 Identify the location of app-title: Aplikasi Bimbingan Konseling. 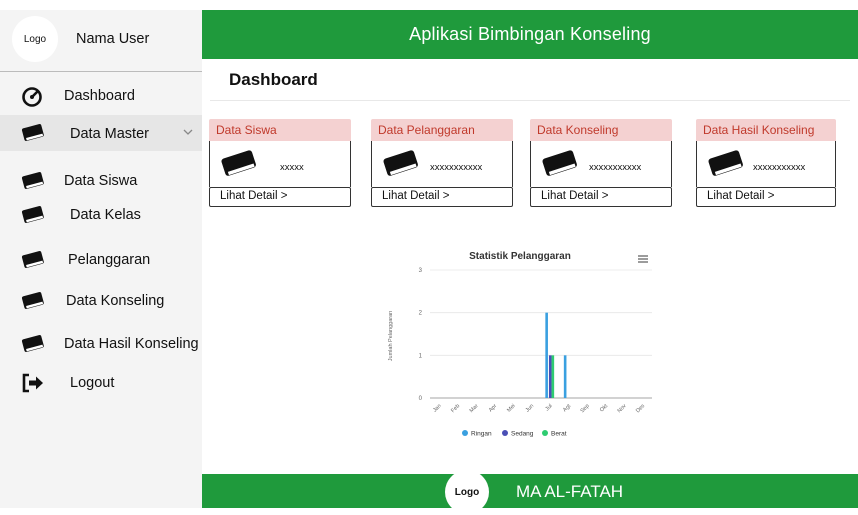
(530, 34).